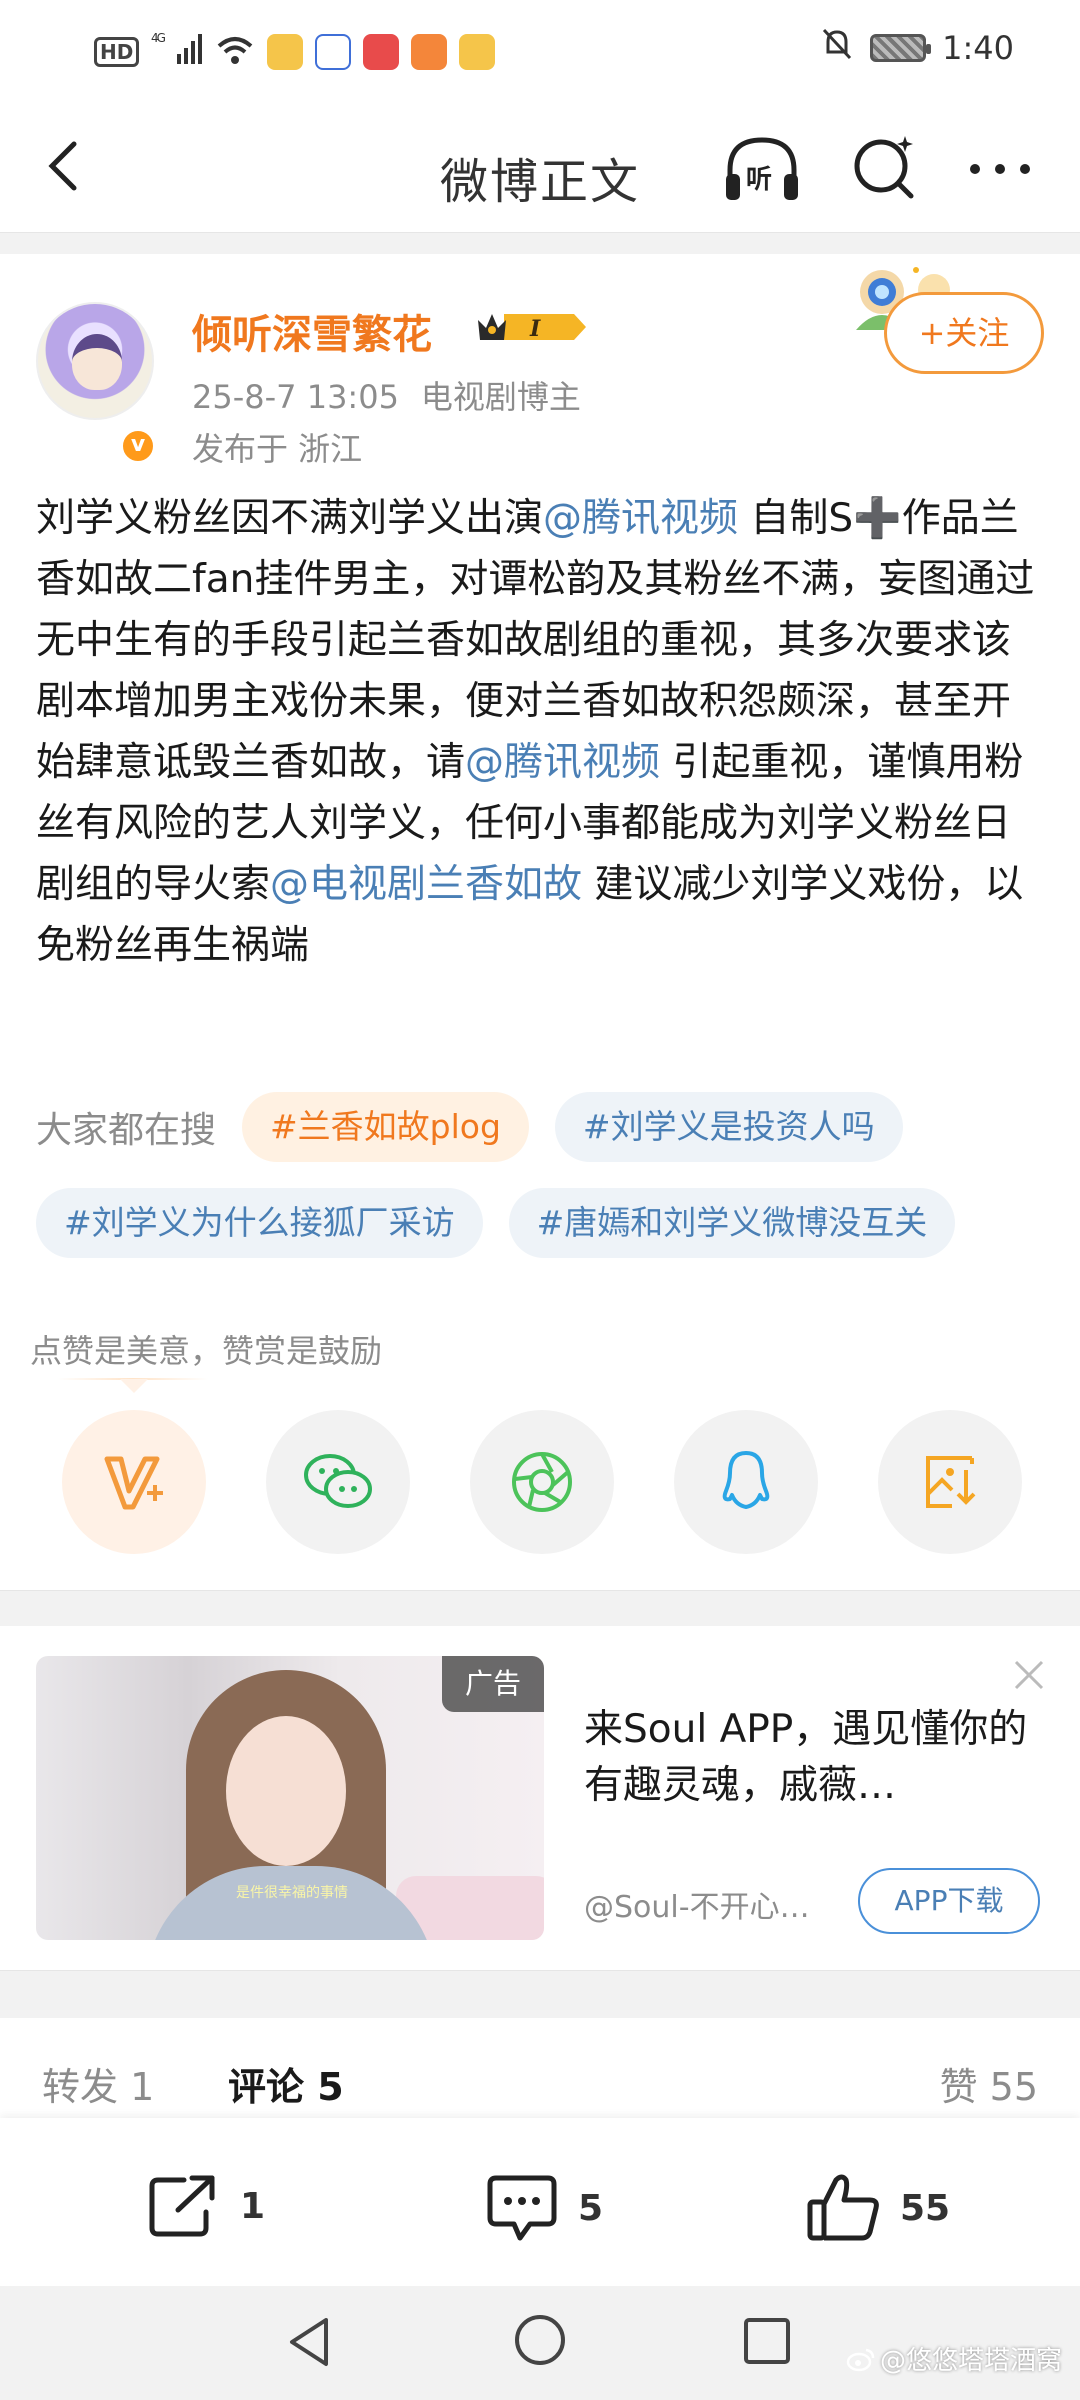  Describe the element at coordinates (295, 397) in the screenshot. I see `post-date: 25-8-7 13:05` at that location.